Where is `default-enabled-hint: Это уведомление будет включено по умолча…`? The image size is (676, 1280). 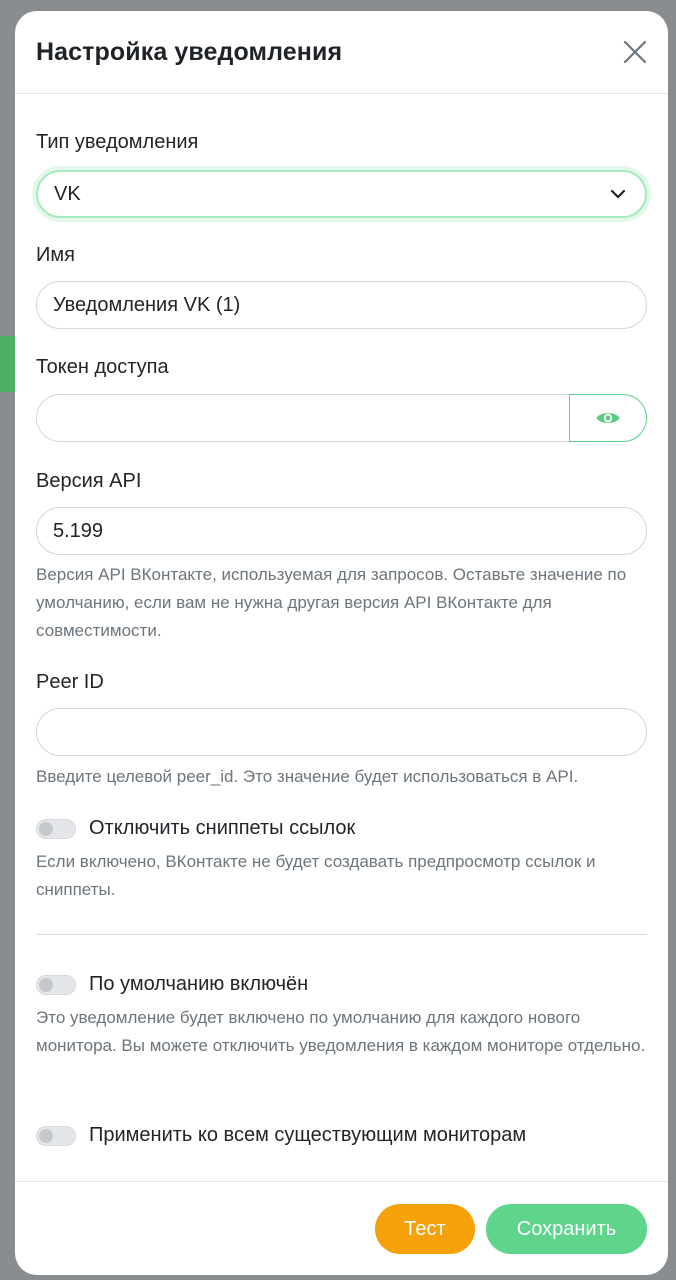 default-enabled-hint: Это уведомление будет включено по умолча… is located at coordinates (341, 1031).